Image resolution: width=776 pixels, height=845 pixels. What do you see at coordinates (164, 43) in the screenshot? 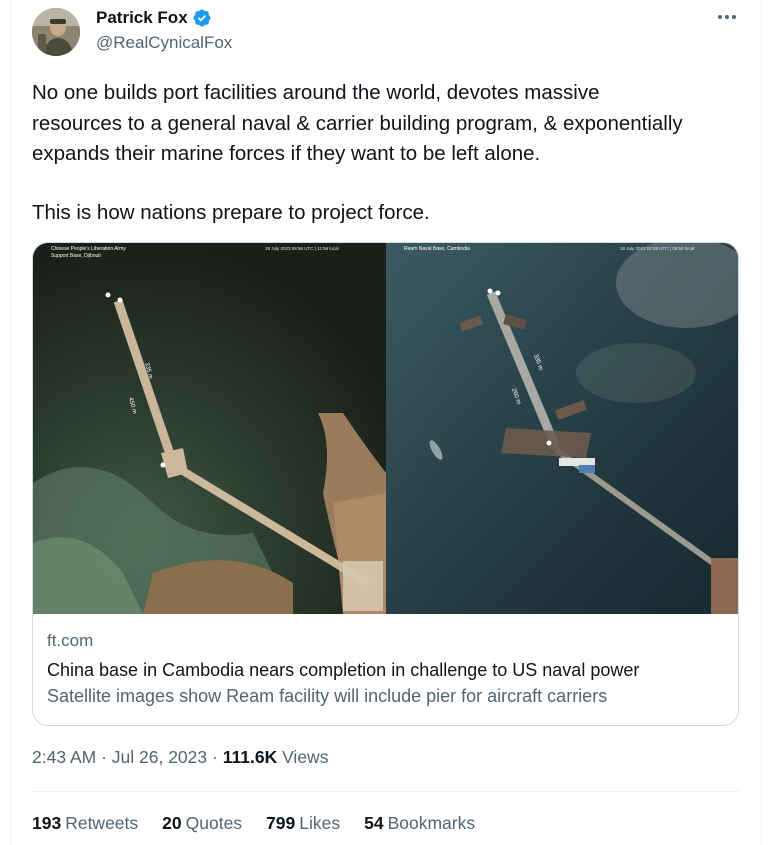
I see `author-handle: @RealCynicalFox` at bounding box center [164, 43].